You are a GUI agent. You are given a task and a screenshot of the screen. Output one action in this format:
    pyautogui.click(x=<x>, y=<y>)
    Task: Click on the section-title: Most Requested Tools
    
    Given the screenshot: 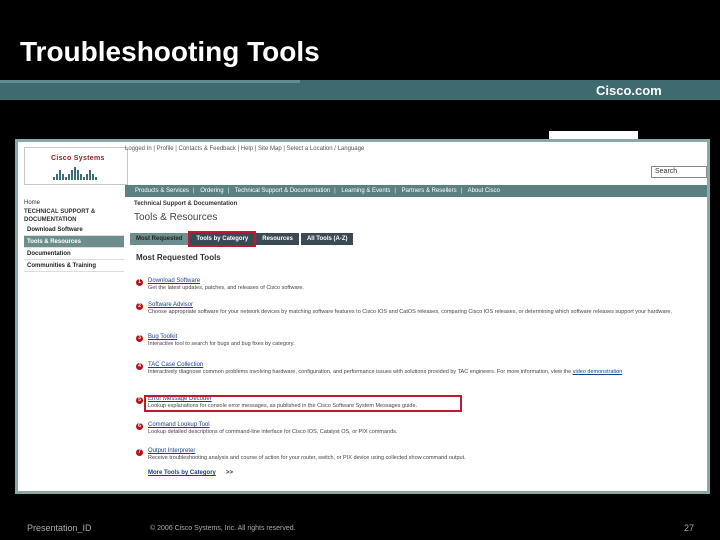 What is the action you would take?
    pyautogui.click(x=178, y=257)
    